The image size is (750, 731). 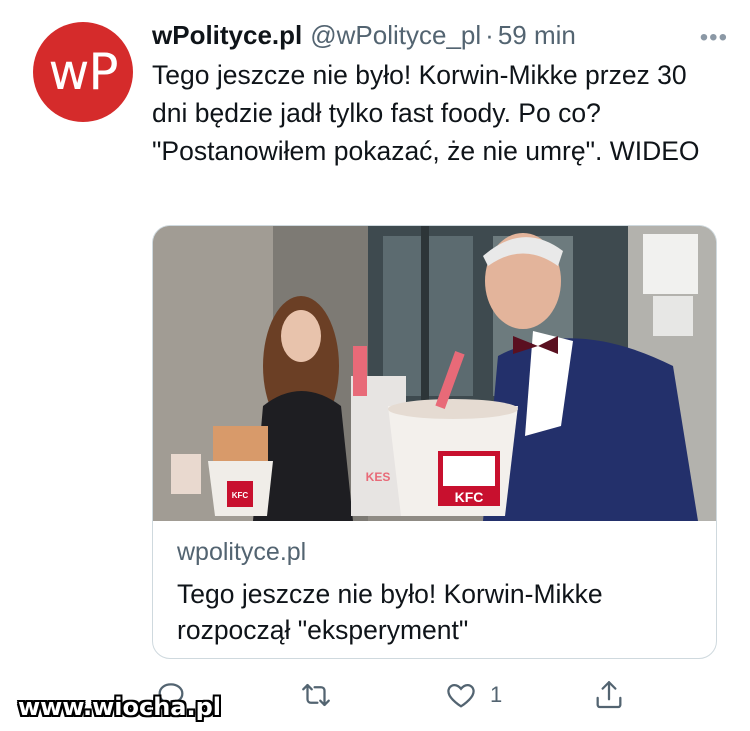 I want to click on tweet-actions: 1, so click(x=392, y=695).